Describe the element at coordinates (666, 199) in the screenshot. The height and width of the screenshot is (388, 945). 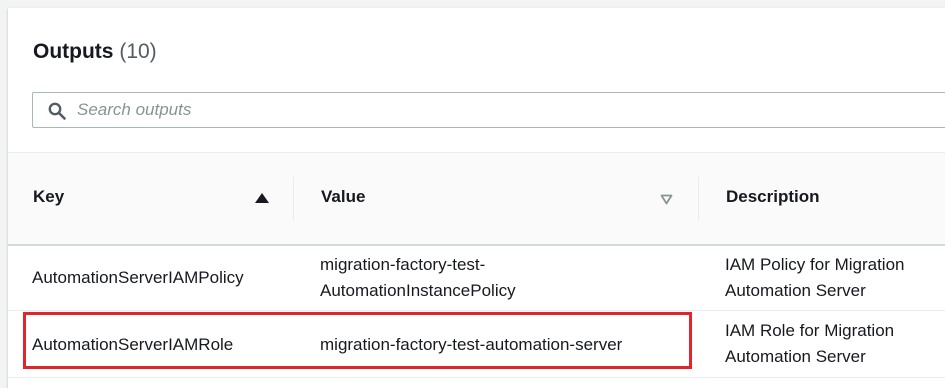
I see `sort-descending-icon` at that location.